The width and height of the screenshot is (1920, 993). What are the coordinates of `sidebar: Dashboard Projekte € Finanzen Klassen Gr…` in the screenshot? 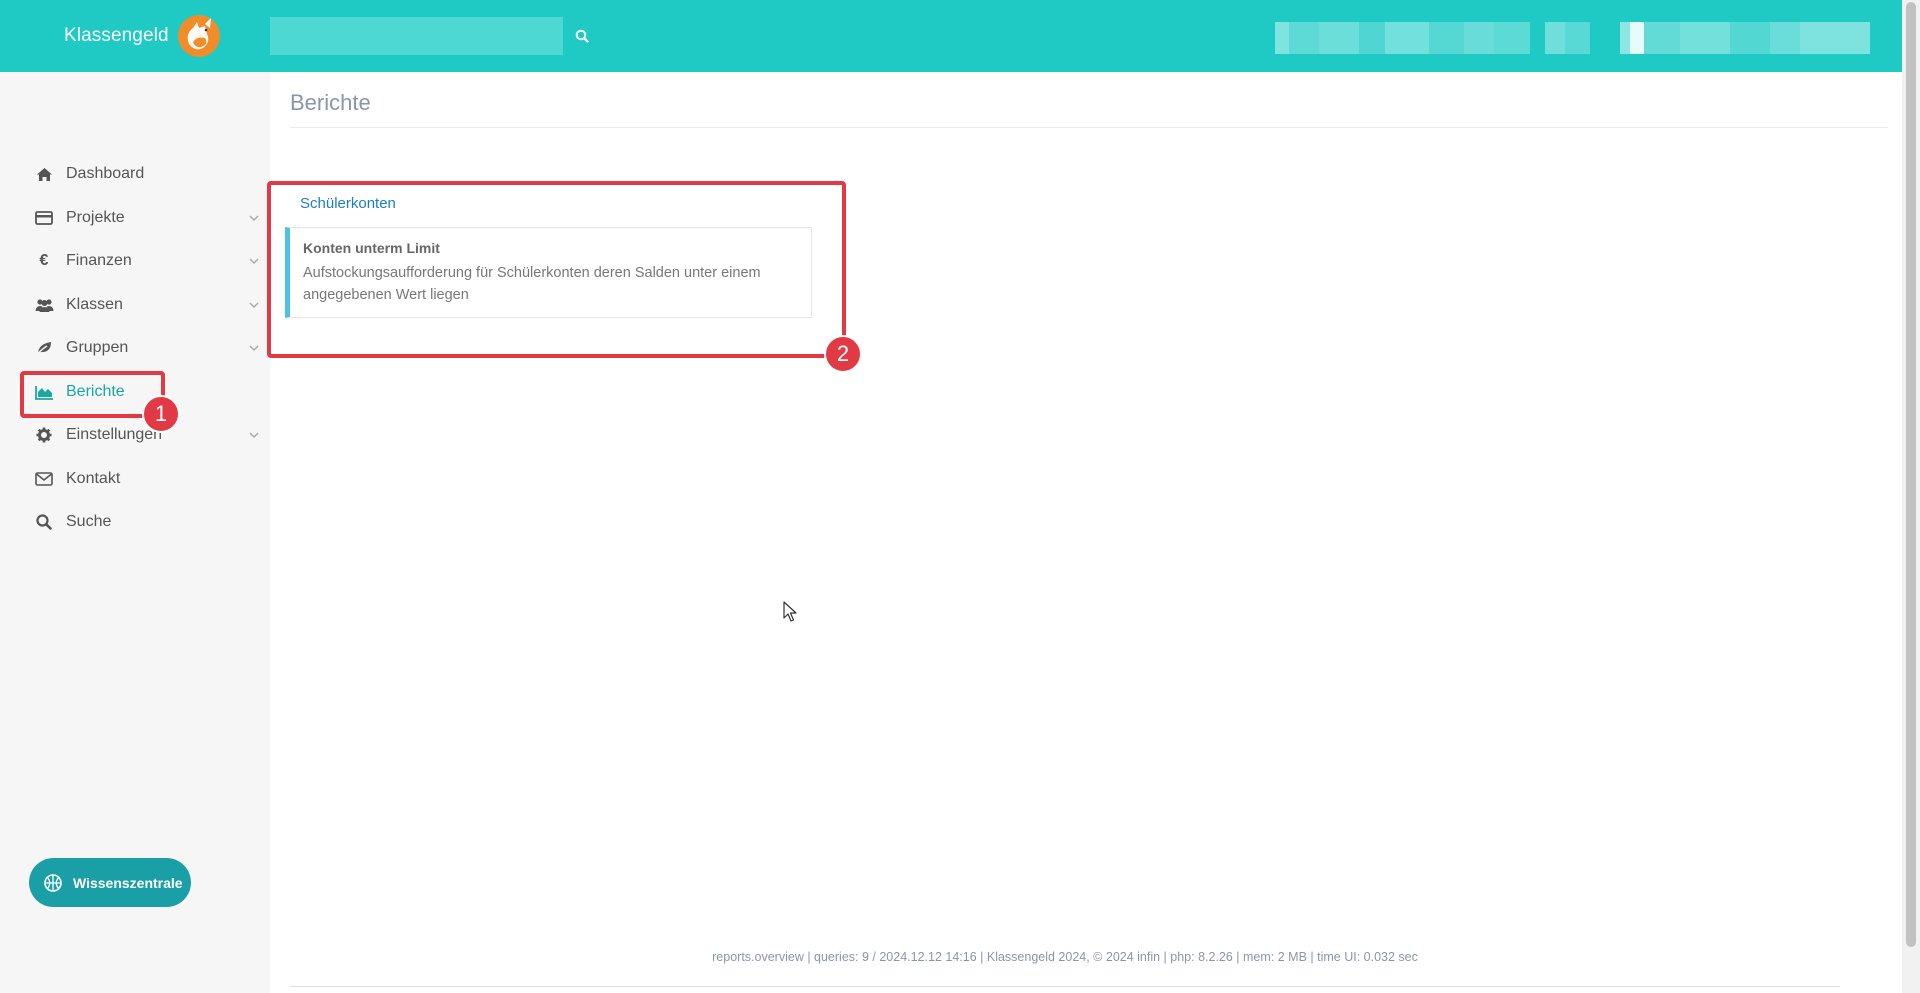 It's located at (135, 532).